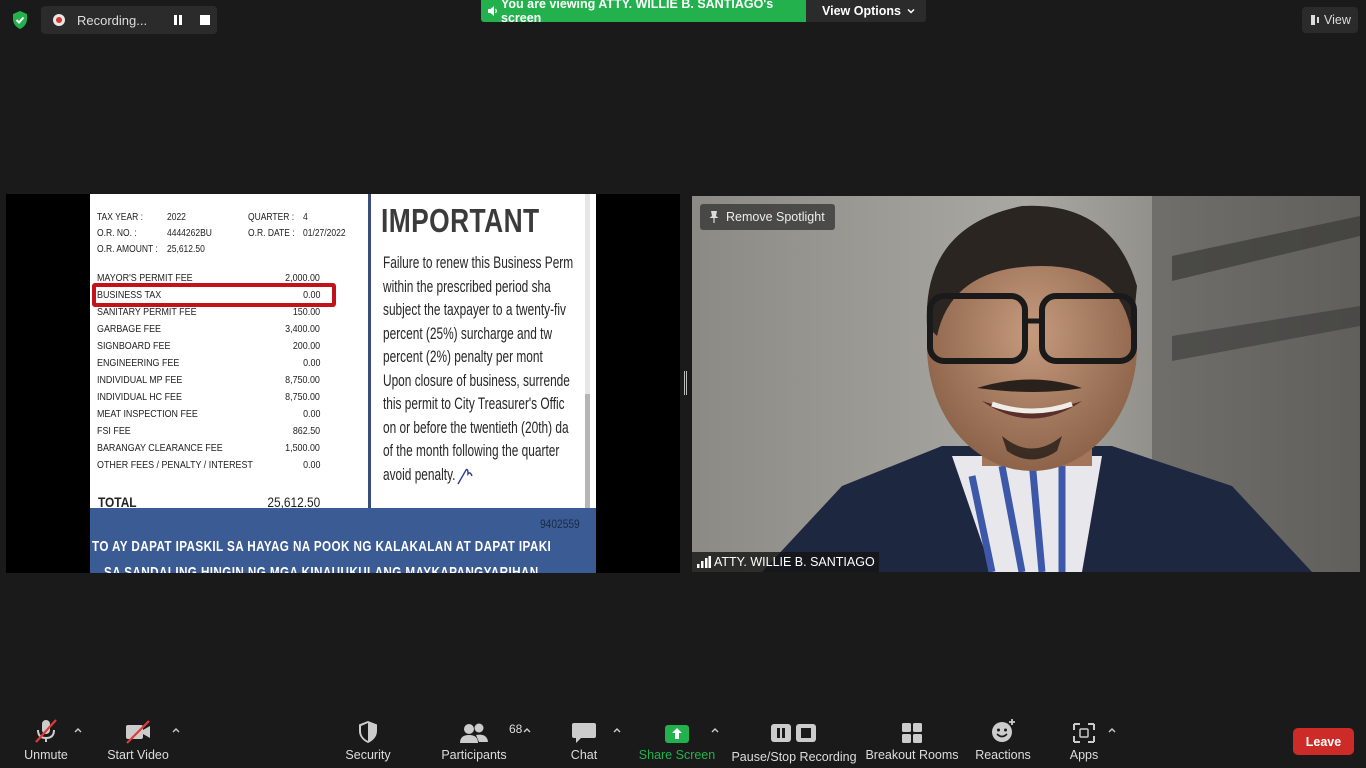 The height and width of the screenshot is (768, 1366). What do you see at coordinates (474, 733) in the screenshot?
I see `participants-icon` at bounding box center [474, 733].